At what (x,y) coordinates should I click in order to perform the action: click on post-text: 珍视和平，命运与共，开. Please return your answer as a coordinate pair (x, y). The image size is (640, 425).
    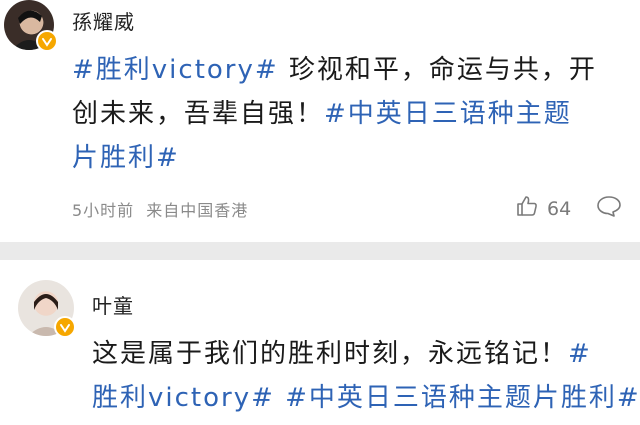
    Looking at the image, I should click on (437, 70).